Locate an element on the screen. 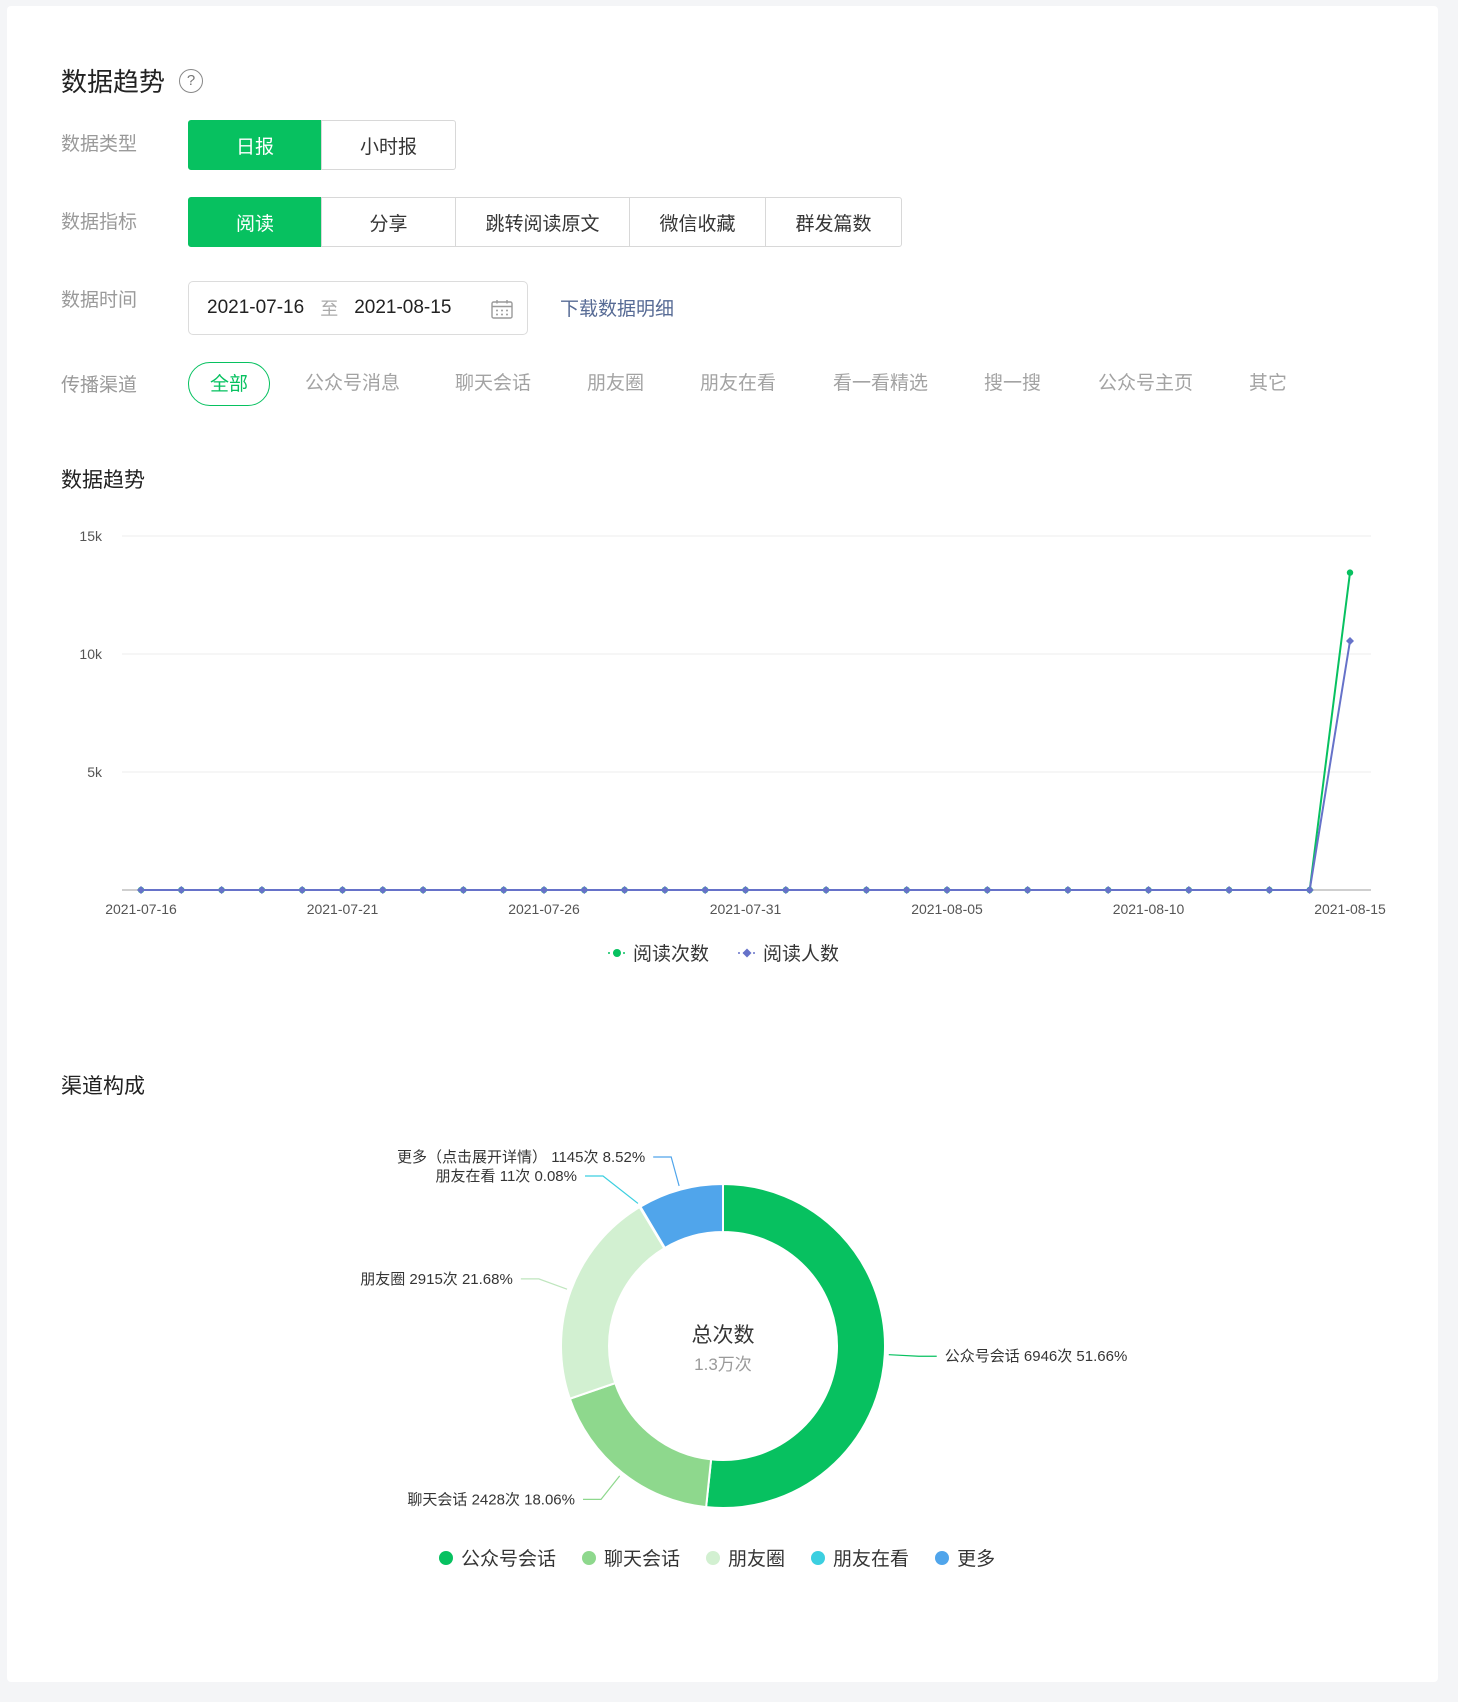 This screenshot has width=1458, height=1702. data-type-segment: 日报 小时报 is located at coordinates (322, 145).